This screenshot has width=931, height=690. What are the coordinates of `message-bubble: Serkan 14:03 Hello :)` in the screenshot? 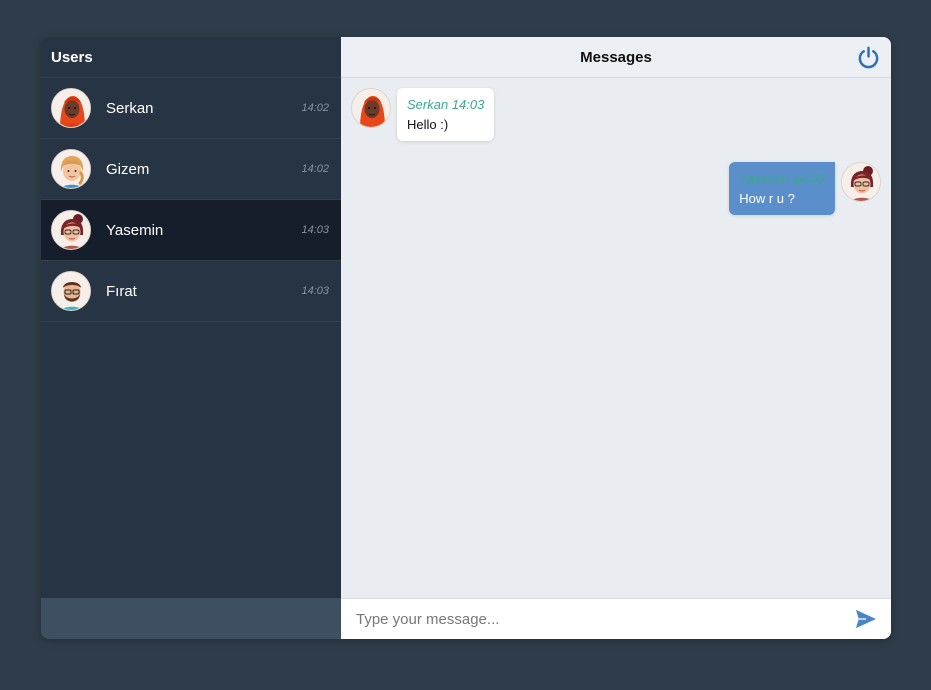 It's located at (446, 114).